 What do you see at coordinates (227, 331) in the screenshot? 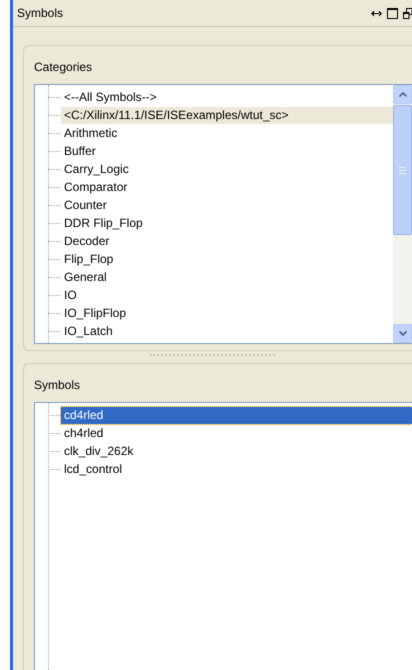
I see `tree-item: IO_Latch` at bounding box center [227, 331].